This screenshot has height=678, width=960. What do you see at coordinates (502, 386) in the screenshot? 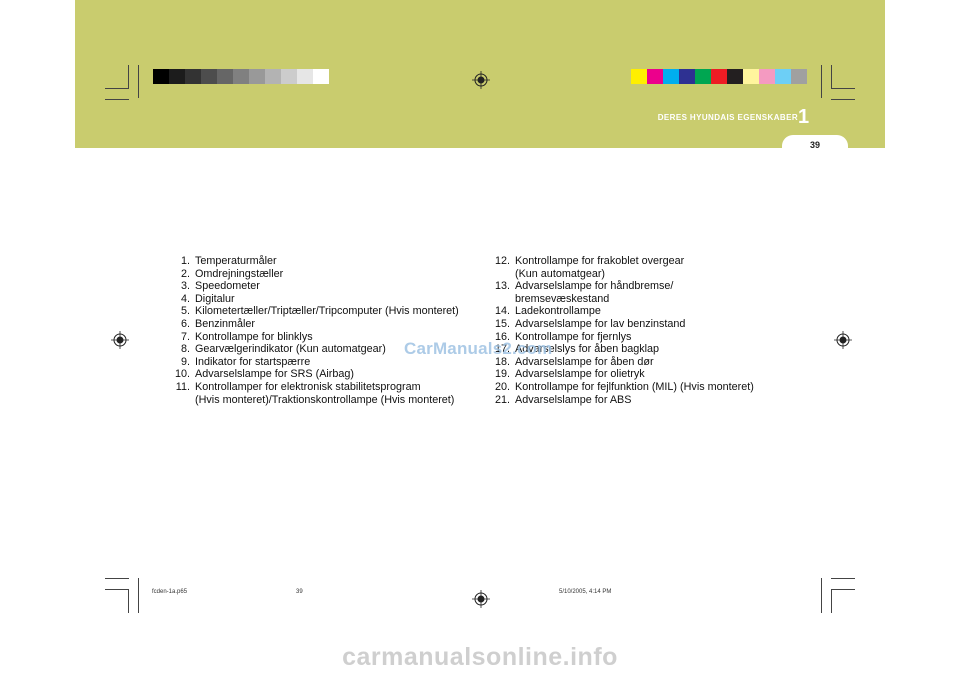
I see `list-item-number: 20.` at bounding box center [502, 386].